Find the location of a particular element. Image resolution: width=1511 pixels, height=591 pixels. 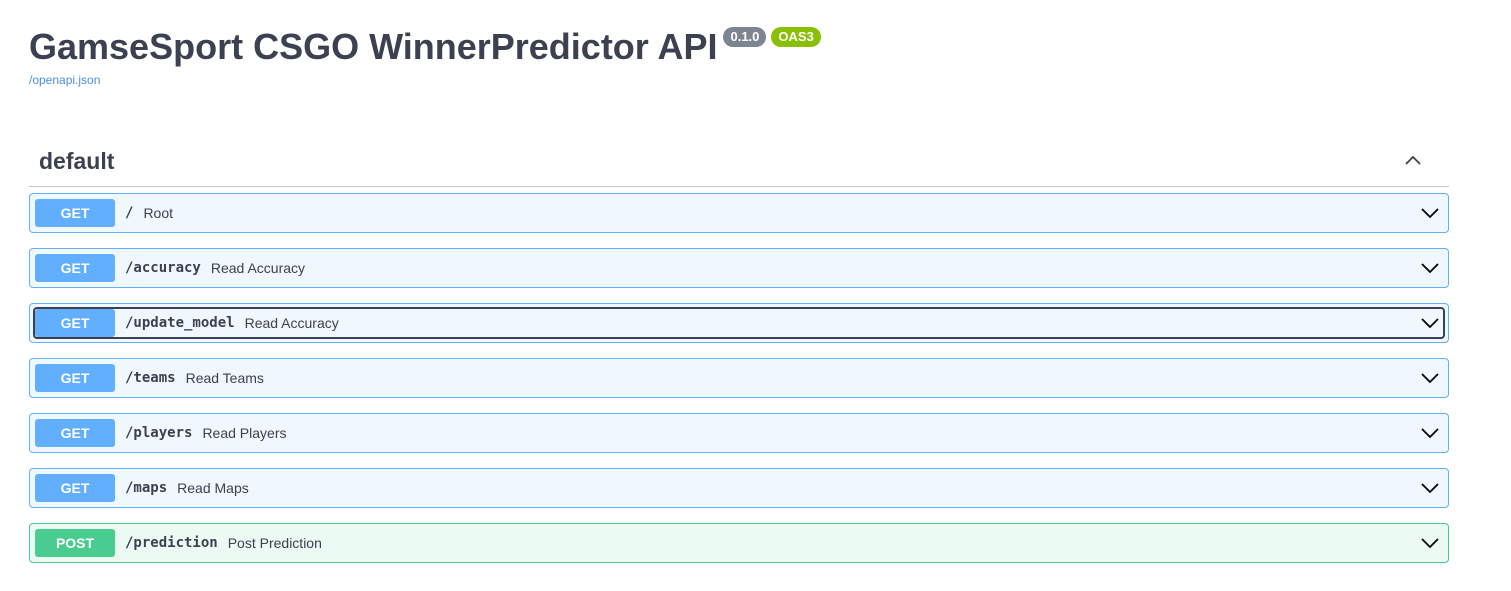

operation-get-players: GET /players Read Players is located at coordinates (739, 433).